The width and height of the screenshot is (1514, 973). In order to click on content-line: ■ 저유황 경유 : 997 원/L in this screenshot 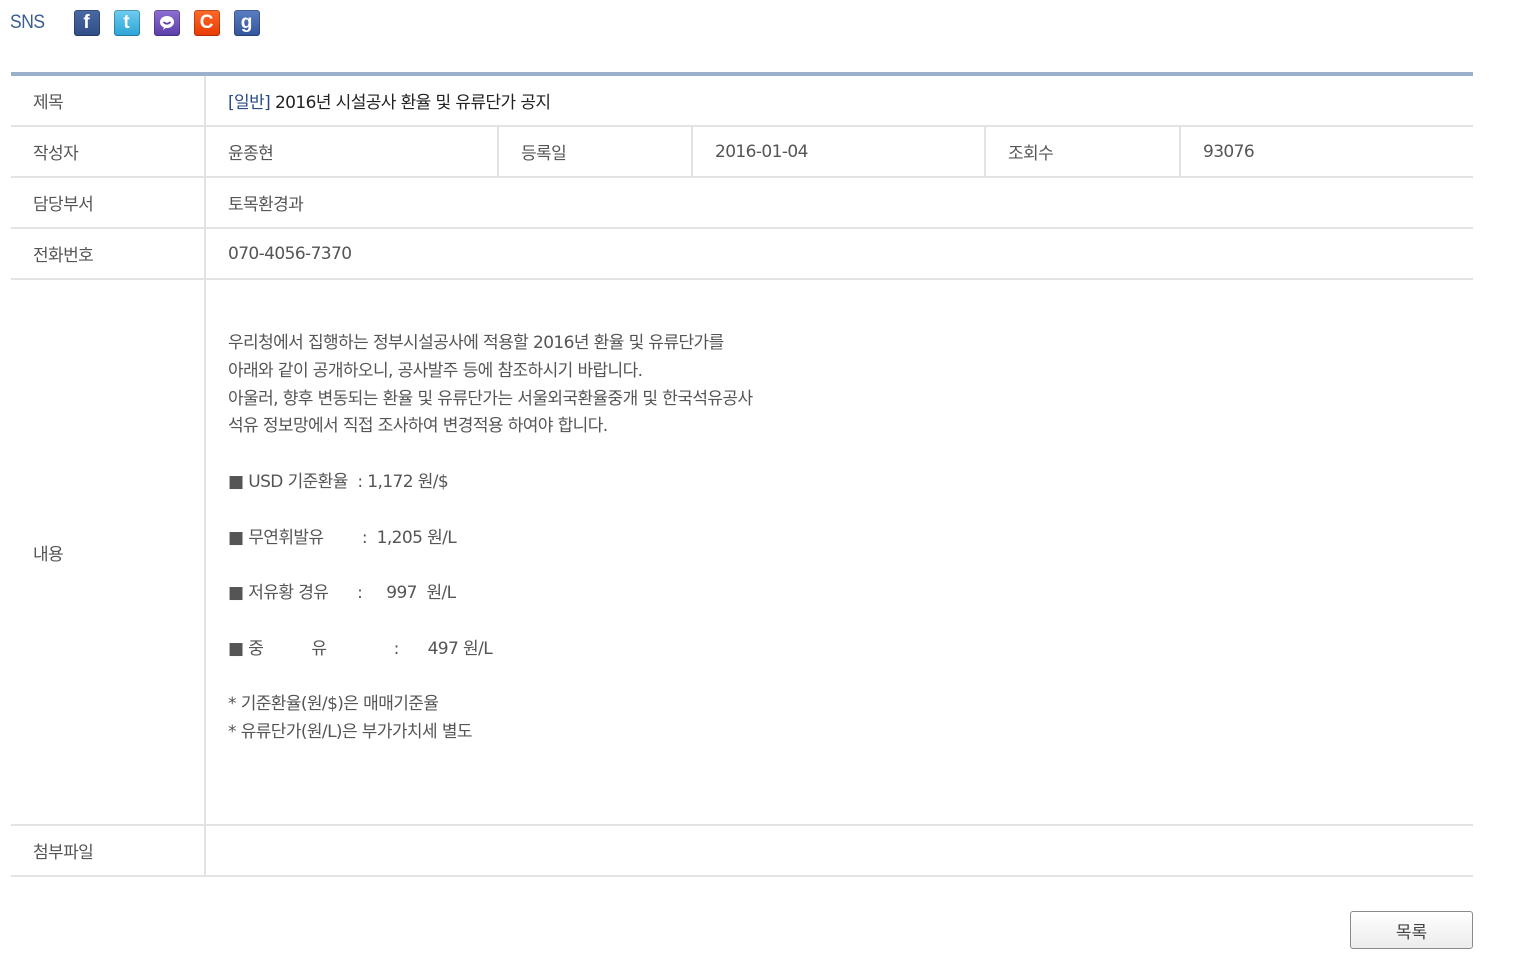, I will do `click(342, 593)`.